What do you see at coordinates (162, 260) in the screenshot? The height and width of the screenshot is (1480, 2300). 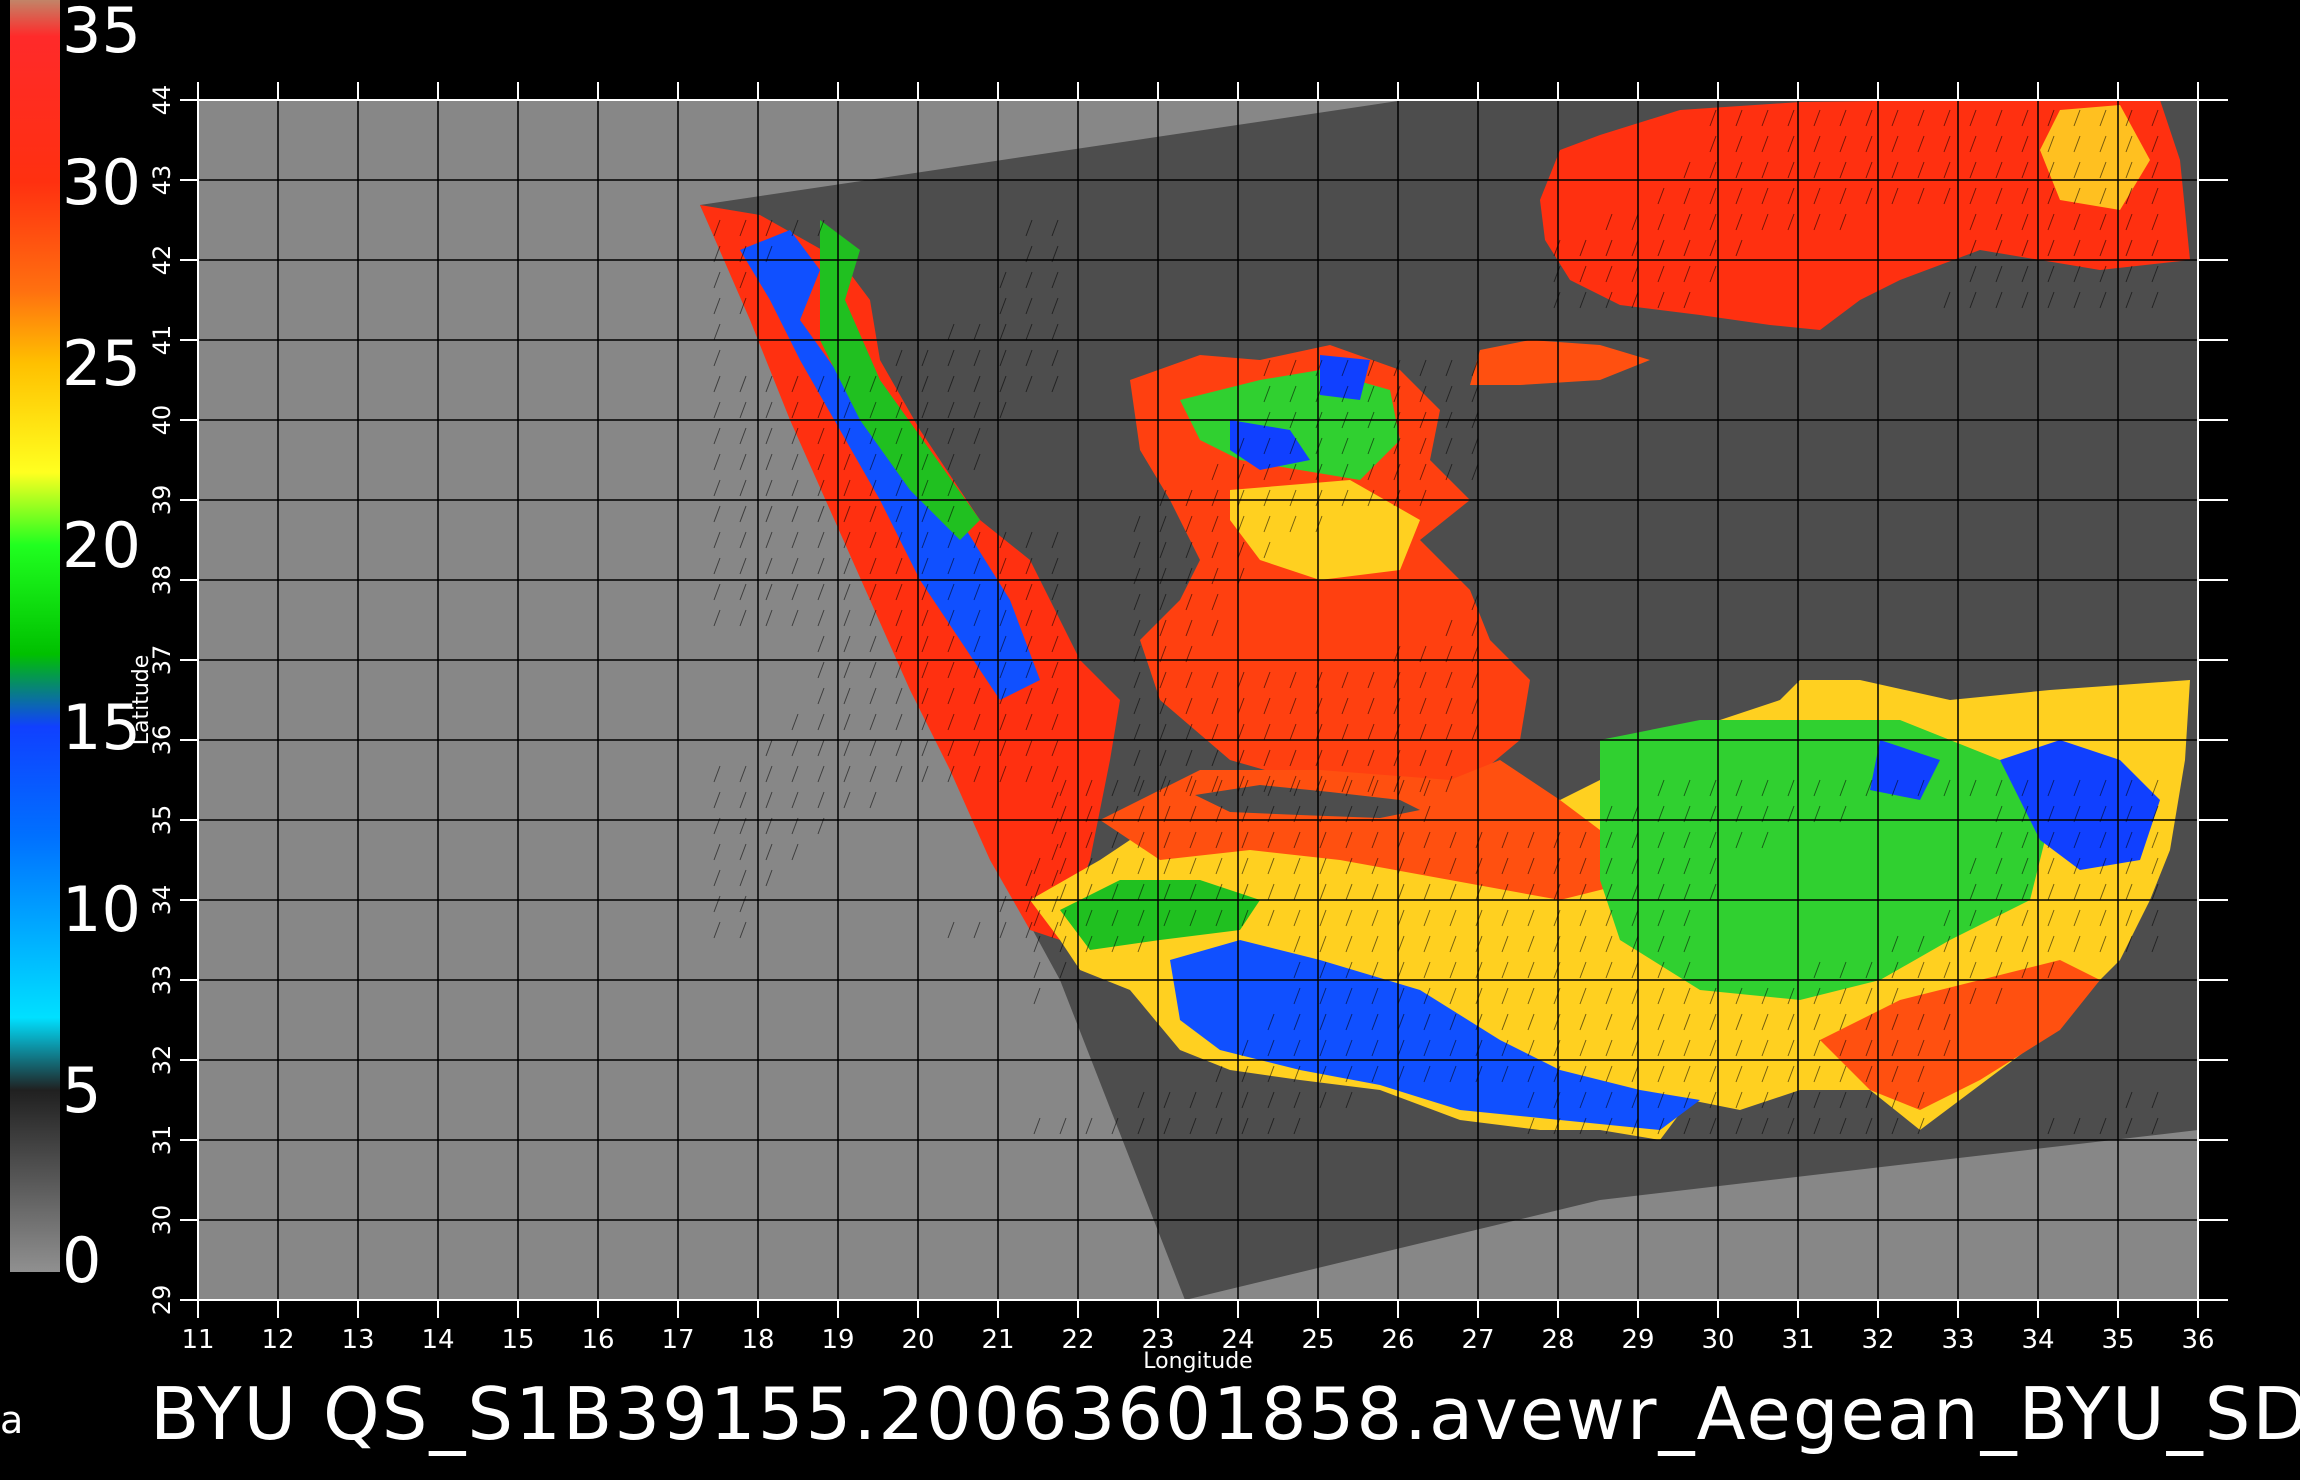 I see `y-tick-label: 42` at bounding box center [162, 260].